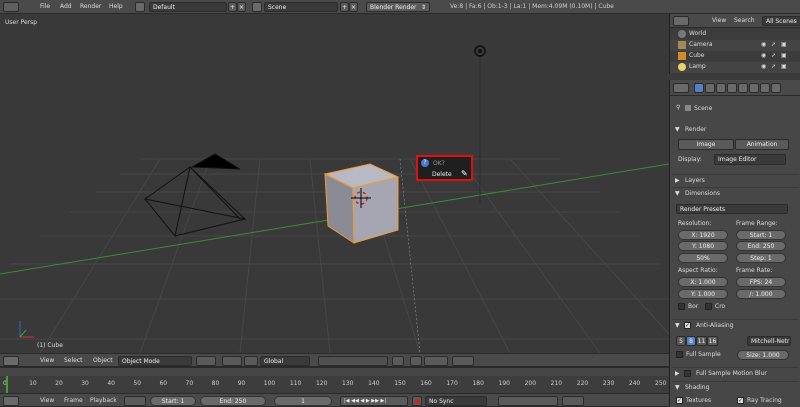 This screenshot has height=407, width=800. What do you see at coordinates (710, 88) in the screenshot?
I see `render-layers-tab-icon` at bounding box center [710, 88].